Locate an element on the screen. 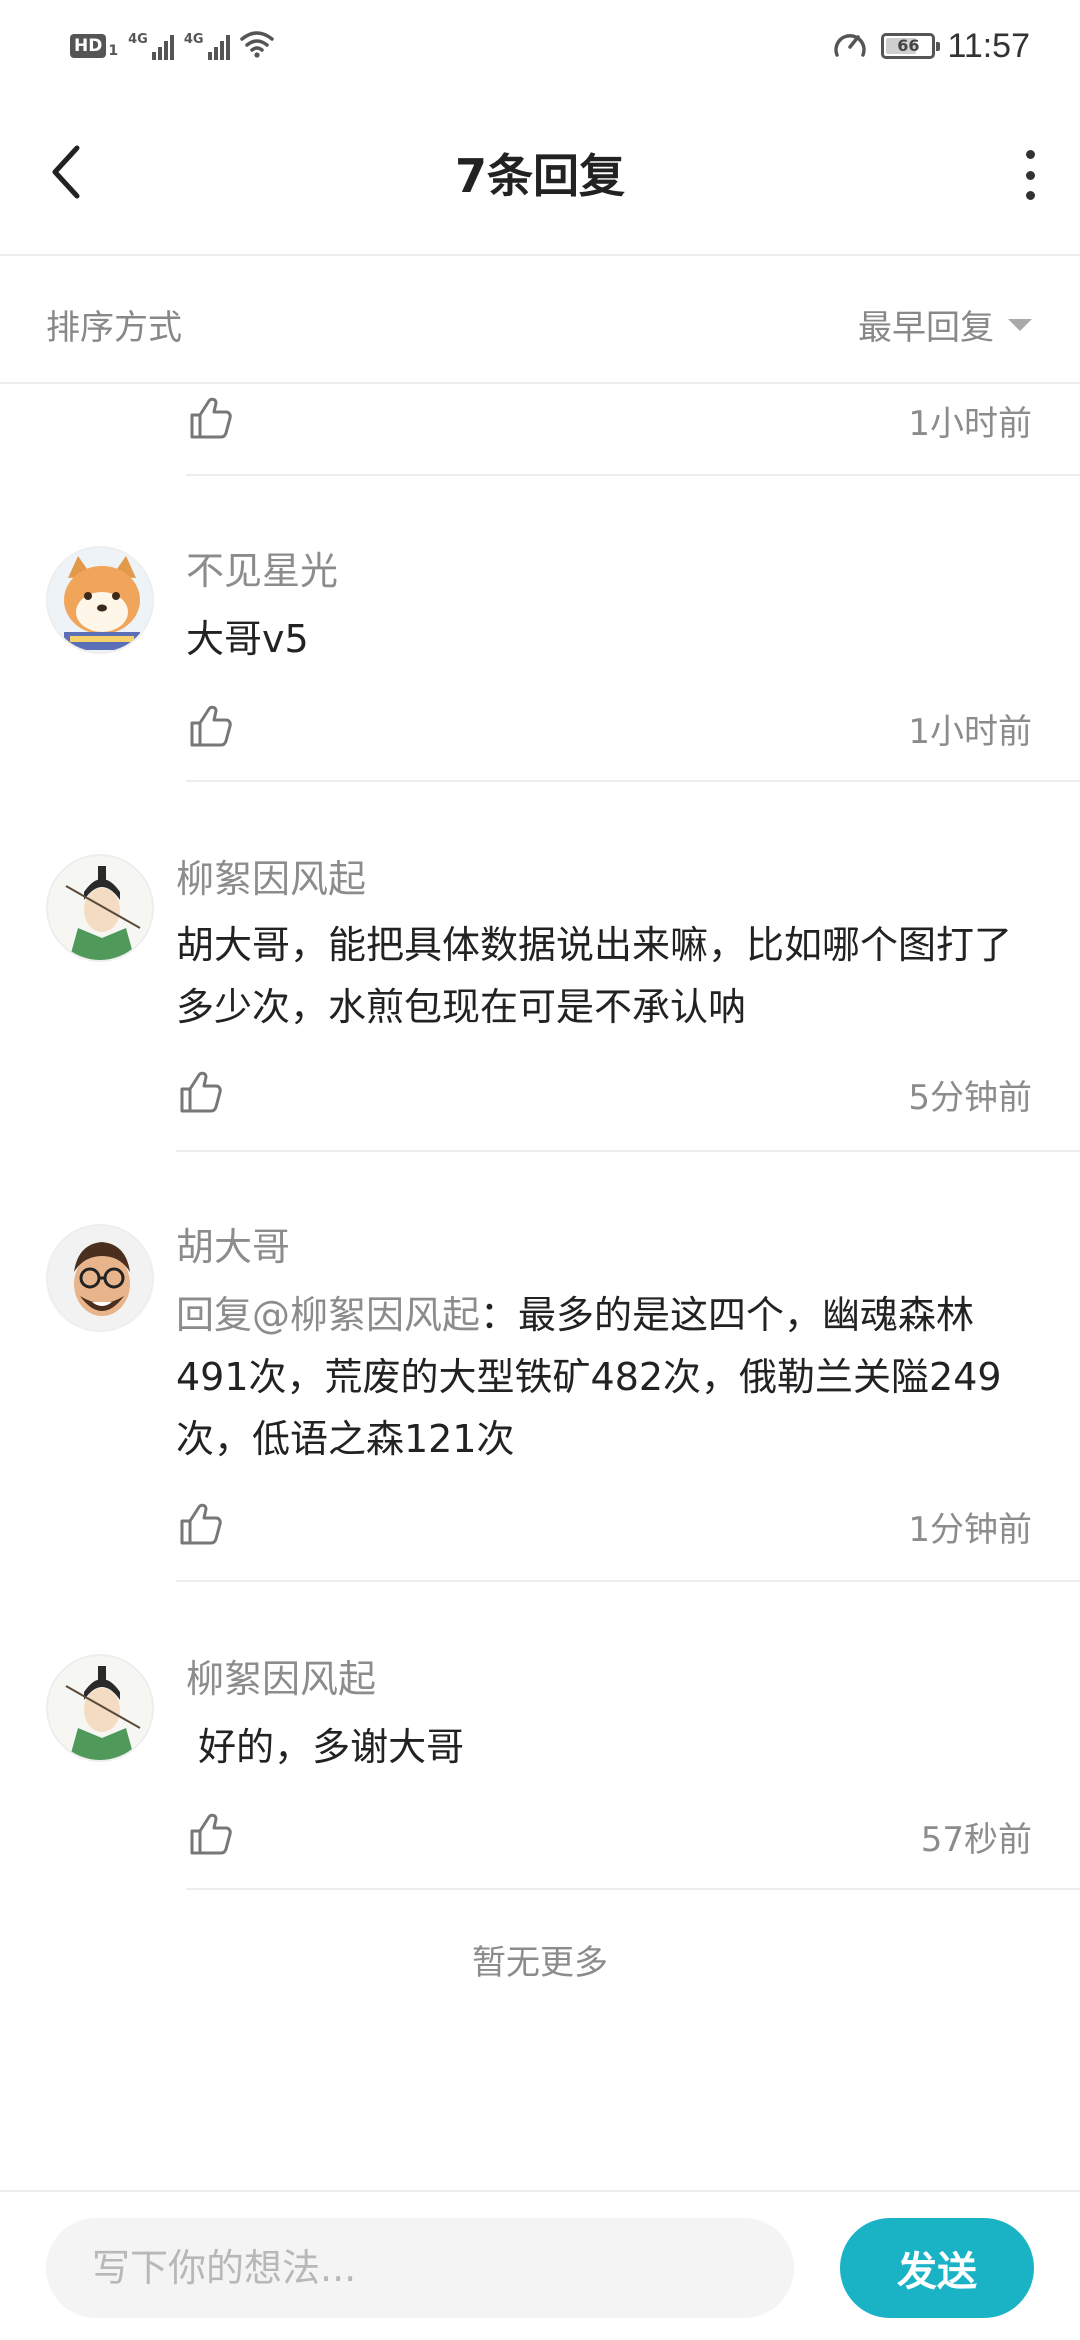 Image resolution: width=1080 pixels, height=2340 pixels. caret-down-icon is located at coordinates (1020, 324).